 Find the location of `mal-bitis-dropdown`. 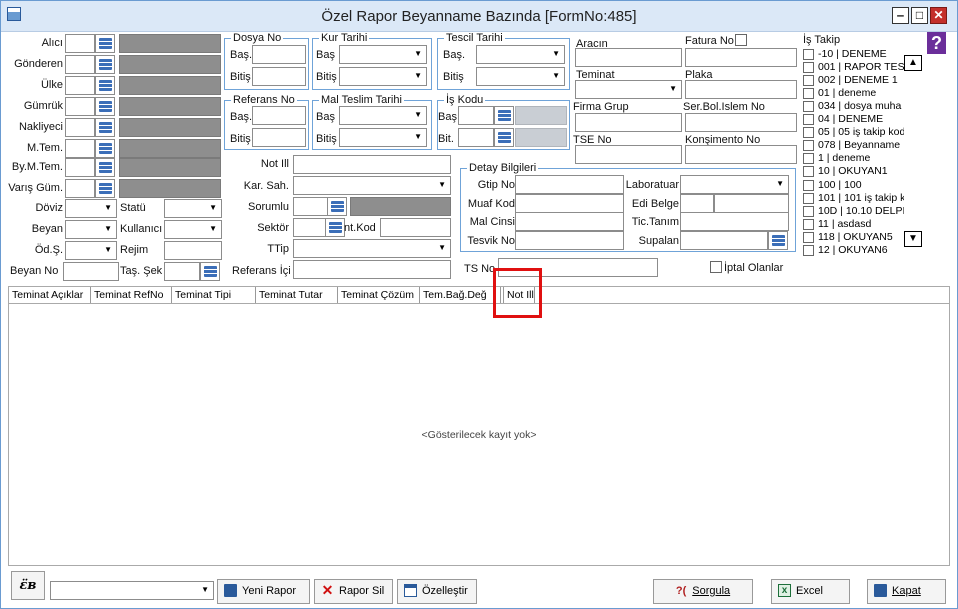

mal-bitis-dropdown is located at coordinates (383, 137).